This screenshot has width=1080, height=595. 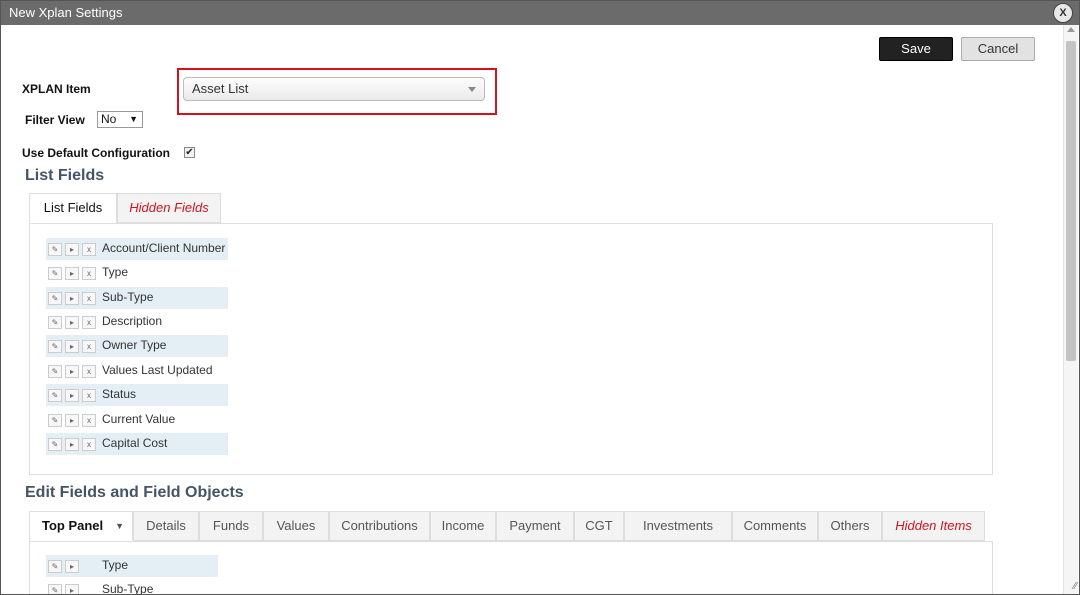 What do you see at coordinates (96, 153) in the screenshot?
I see `use-default-label: Use Default Configuration` at bounding box center [96, 153].